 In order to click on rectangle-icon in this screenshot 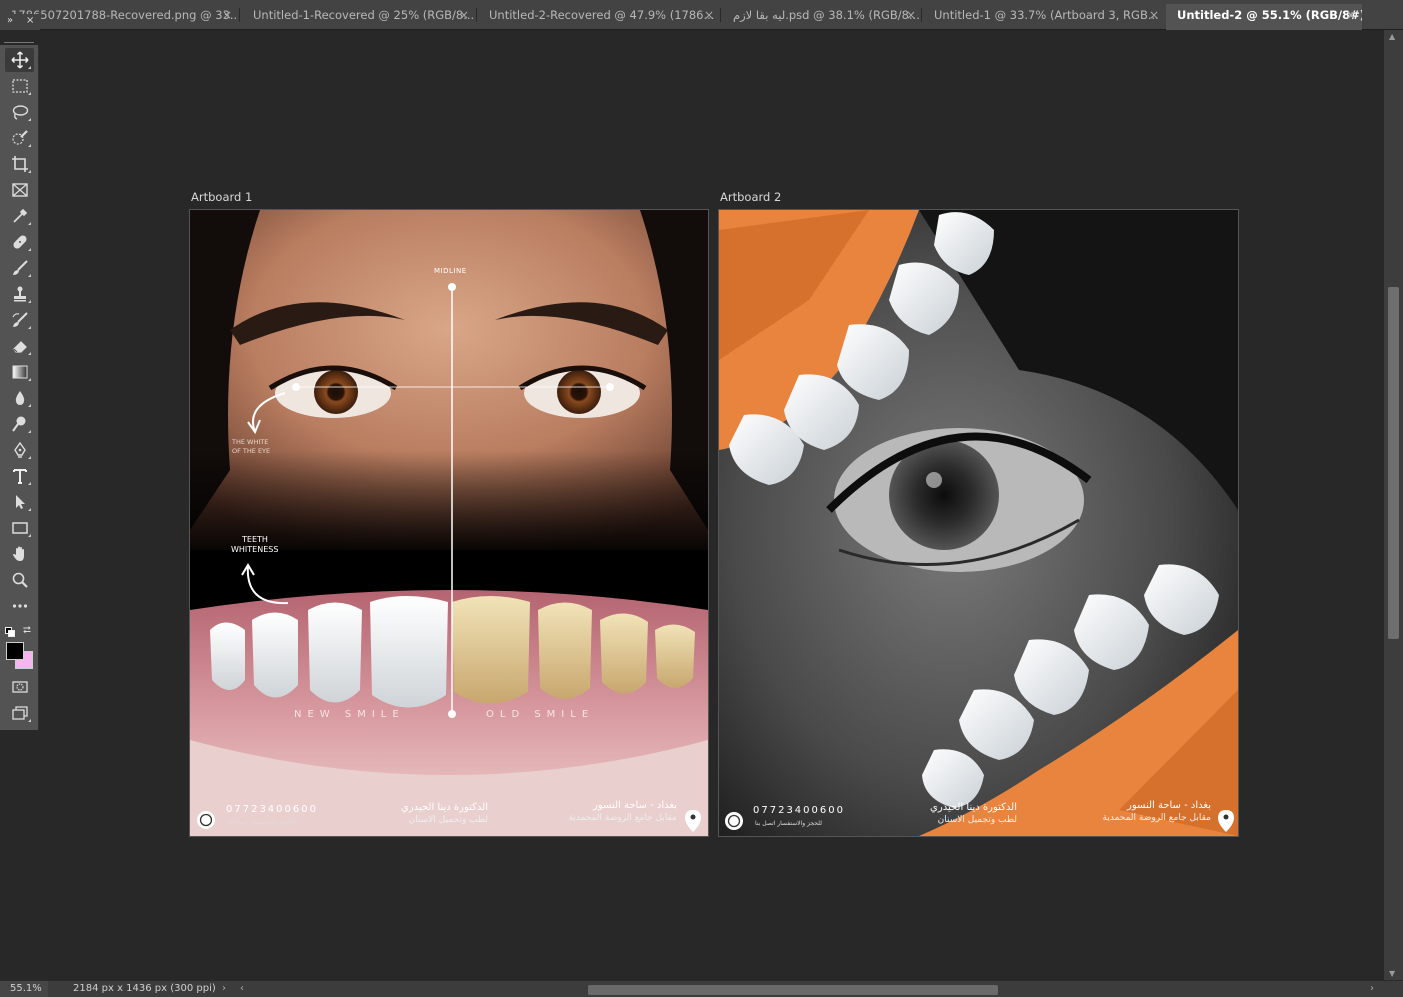, I will do `click(19, 528)`.